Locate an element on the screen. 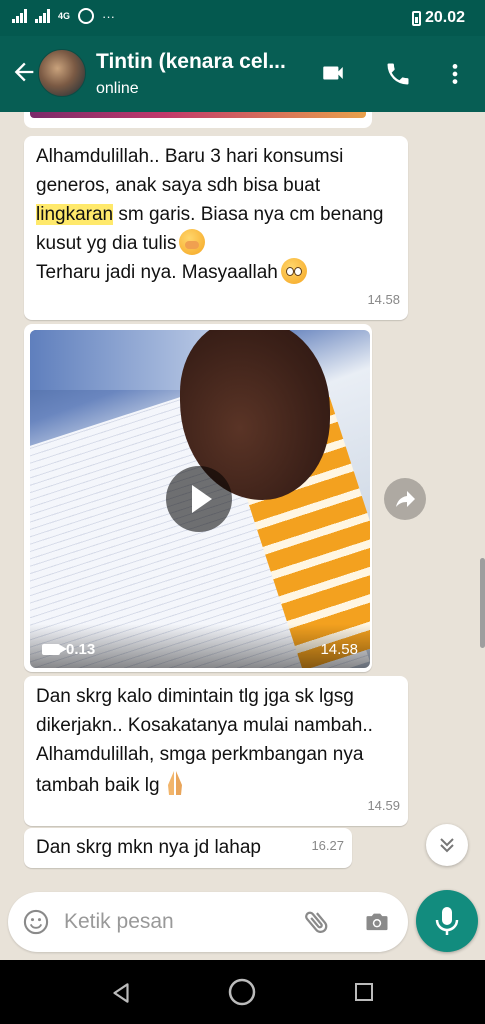 The width and height of the screenshot is (485, 1024). video-camera-icon is located at coordinates (54, 649).